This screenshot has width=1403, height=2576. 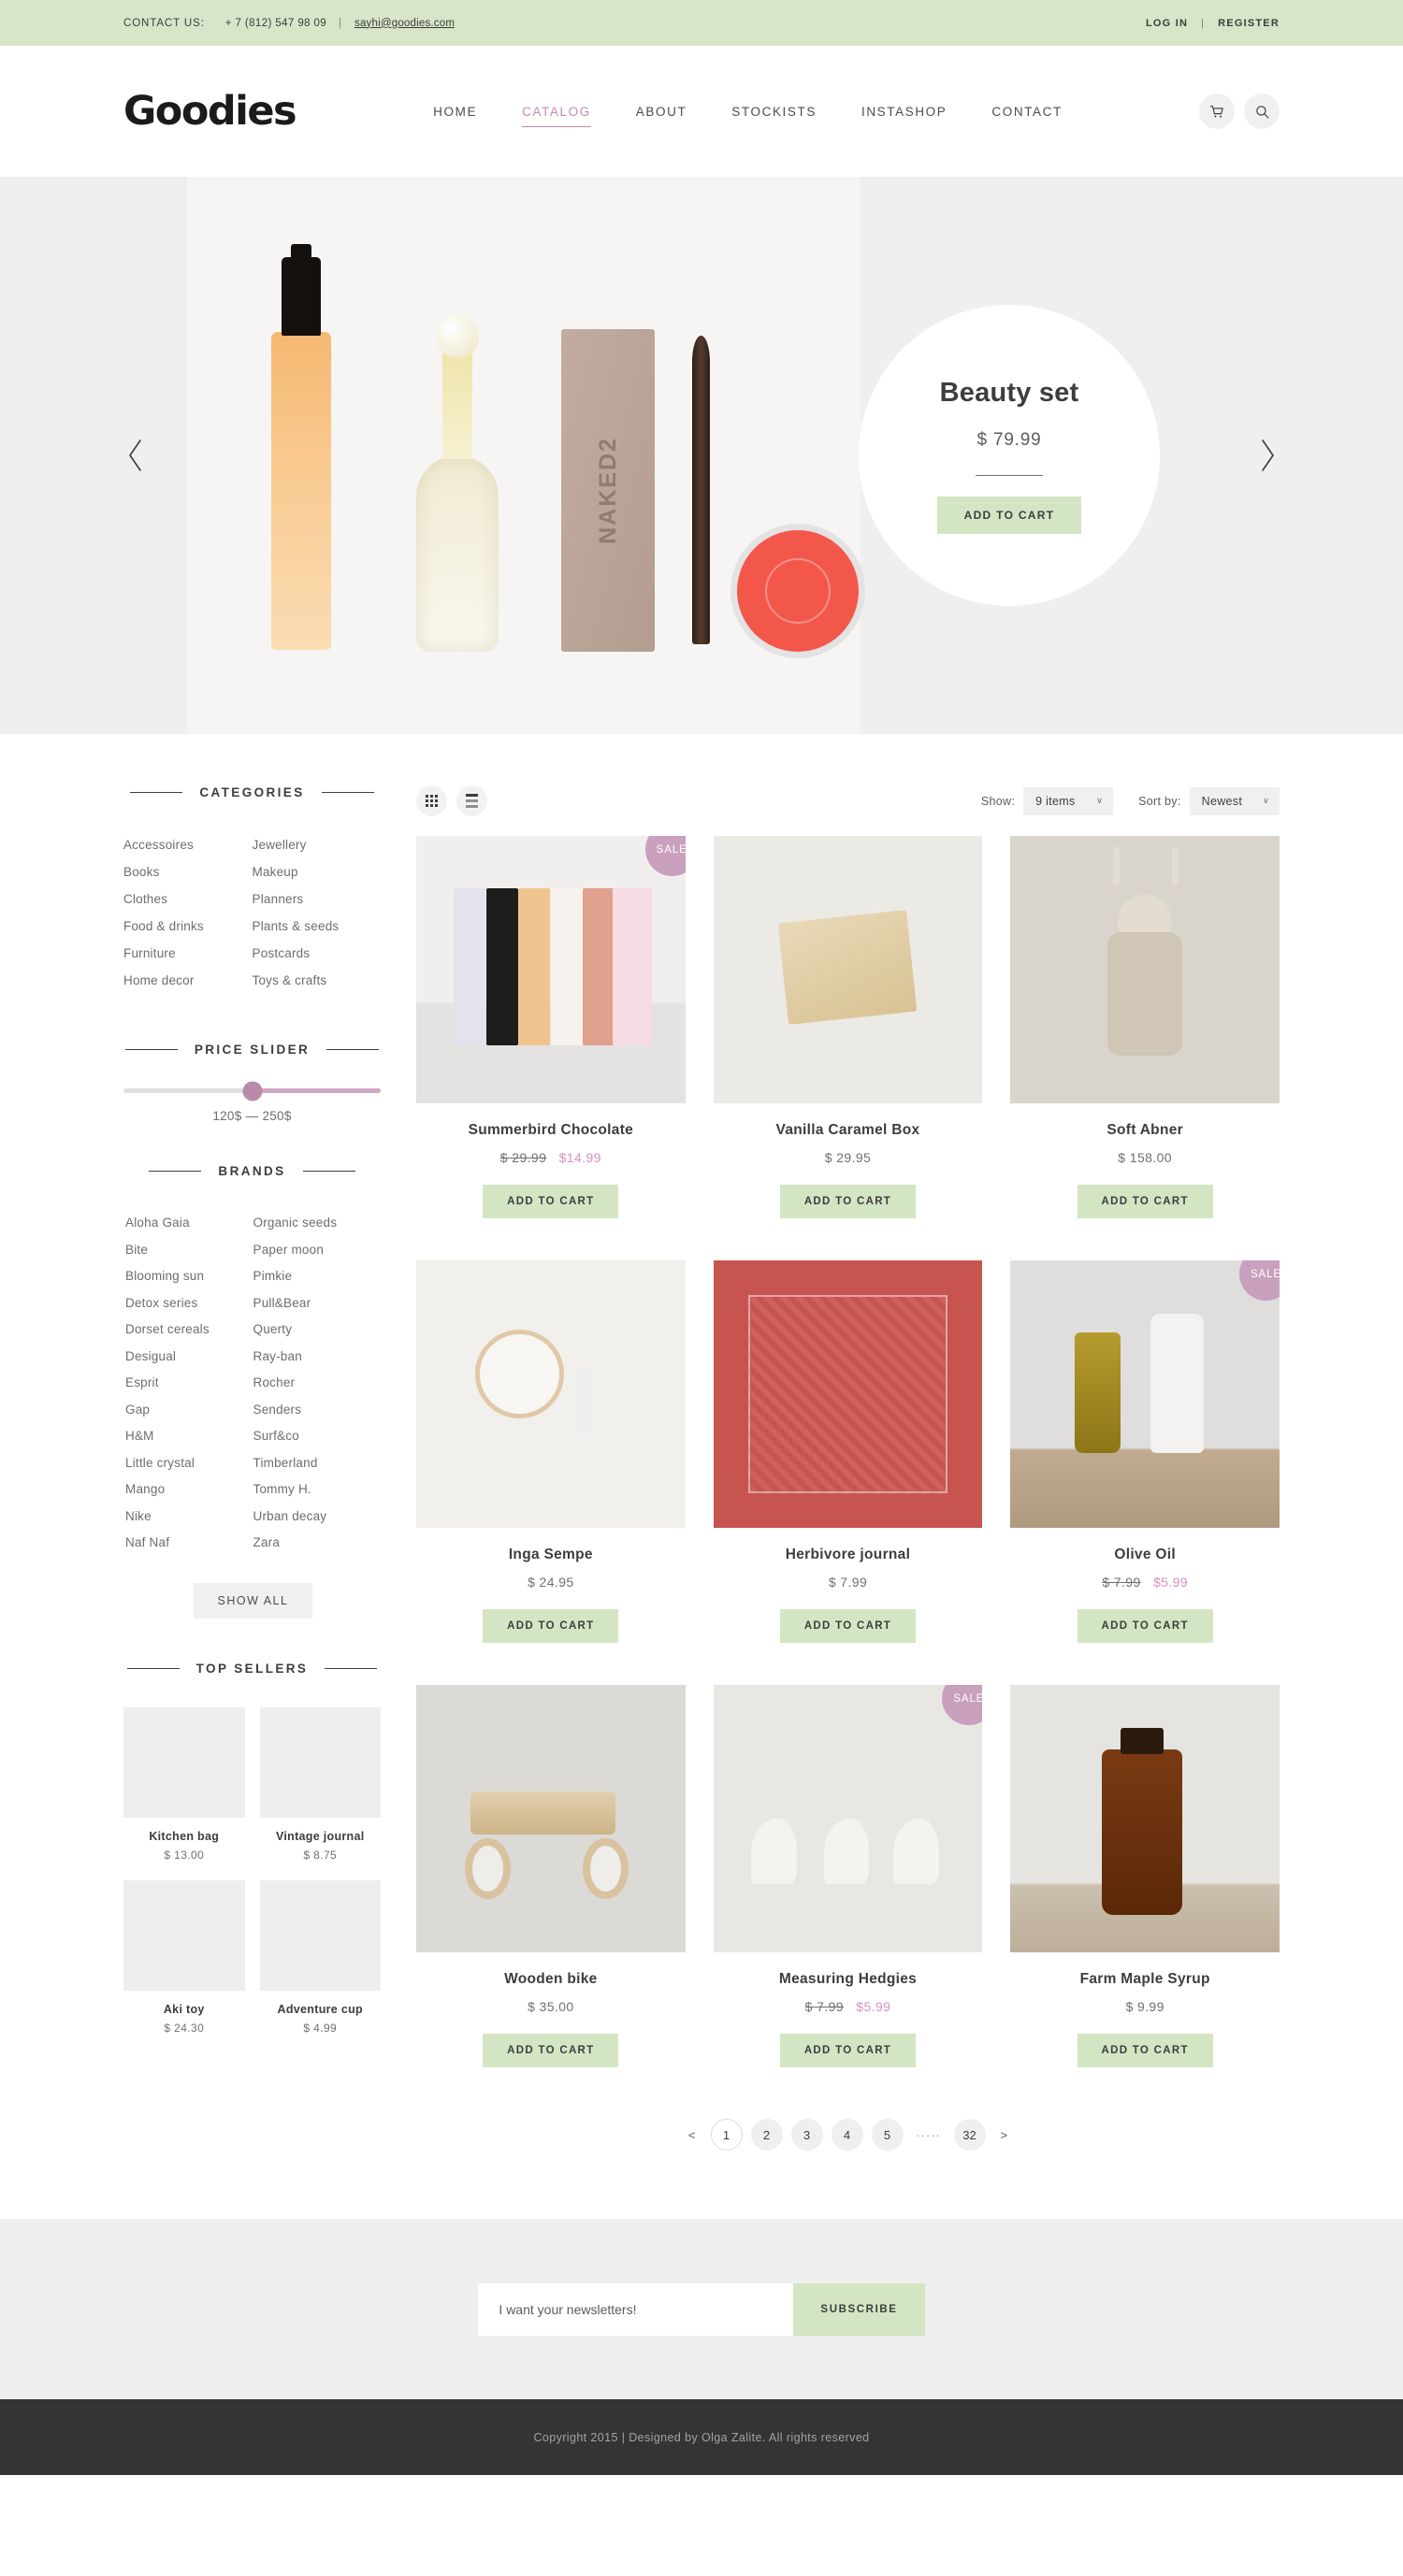 I want to click on brand-item: Blooming sun, so click(x=189, y=1276).